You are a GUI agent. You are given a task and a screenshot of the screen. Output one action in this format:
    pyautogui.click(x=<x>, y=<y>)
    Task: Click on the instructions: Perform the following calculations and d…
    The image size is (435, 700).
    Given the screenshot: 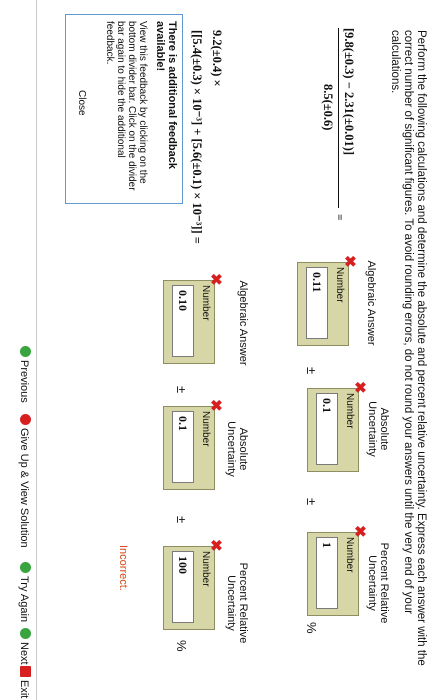 What is the action you would take?
    pyautogui.click(x=408, y=348)
    